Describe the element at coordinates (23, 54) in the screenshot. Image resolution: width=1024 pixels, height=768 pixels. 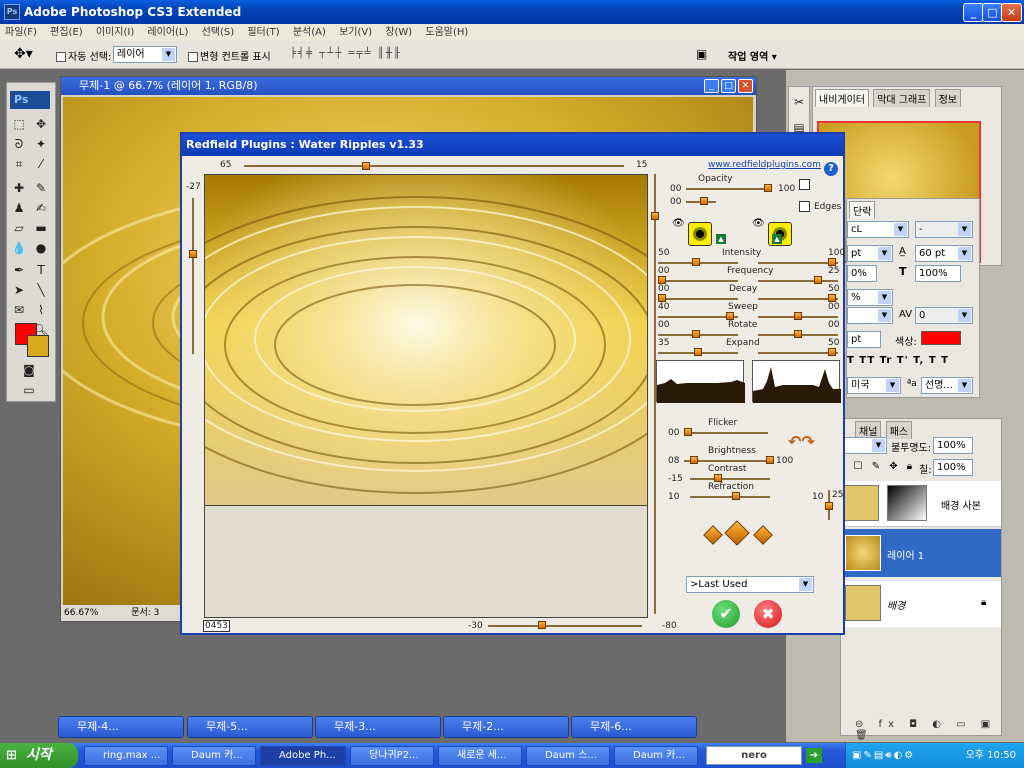
I see `move-tool-icon: ✥▾` at that location.